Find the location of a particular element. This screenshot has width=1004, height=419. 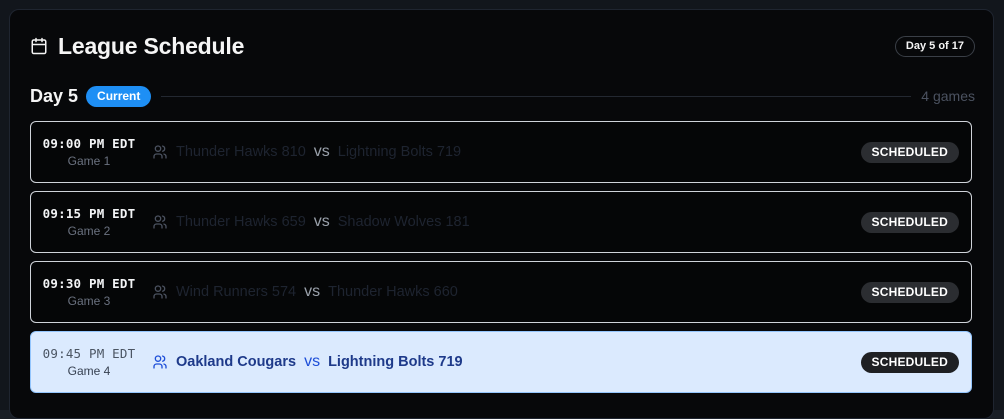

game-time: 09:45 PM EDT is located at coordinates (89, 353).